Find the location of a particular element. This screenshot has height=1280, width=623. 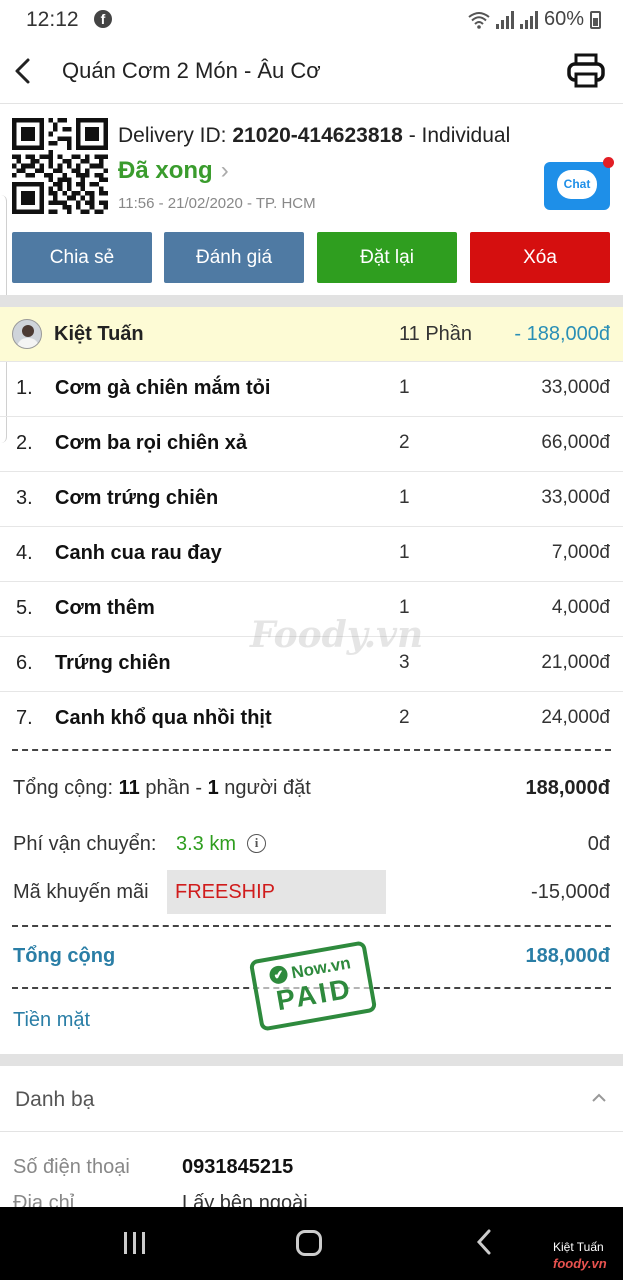

orderer-total: - 188,000đ is located at coordinates (562, 334).